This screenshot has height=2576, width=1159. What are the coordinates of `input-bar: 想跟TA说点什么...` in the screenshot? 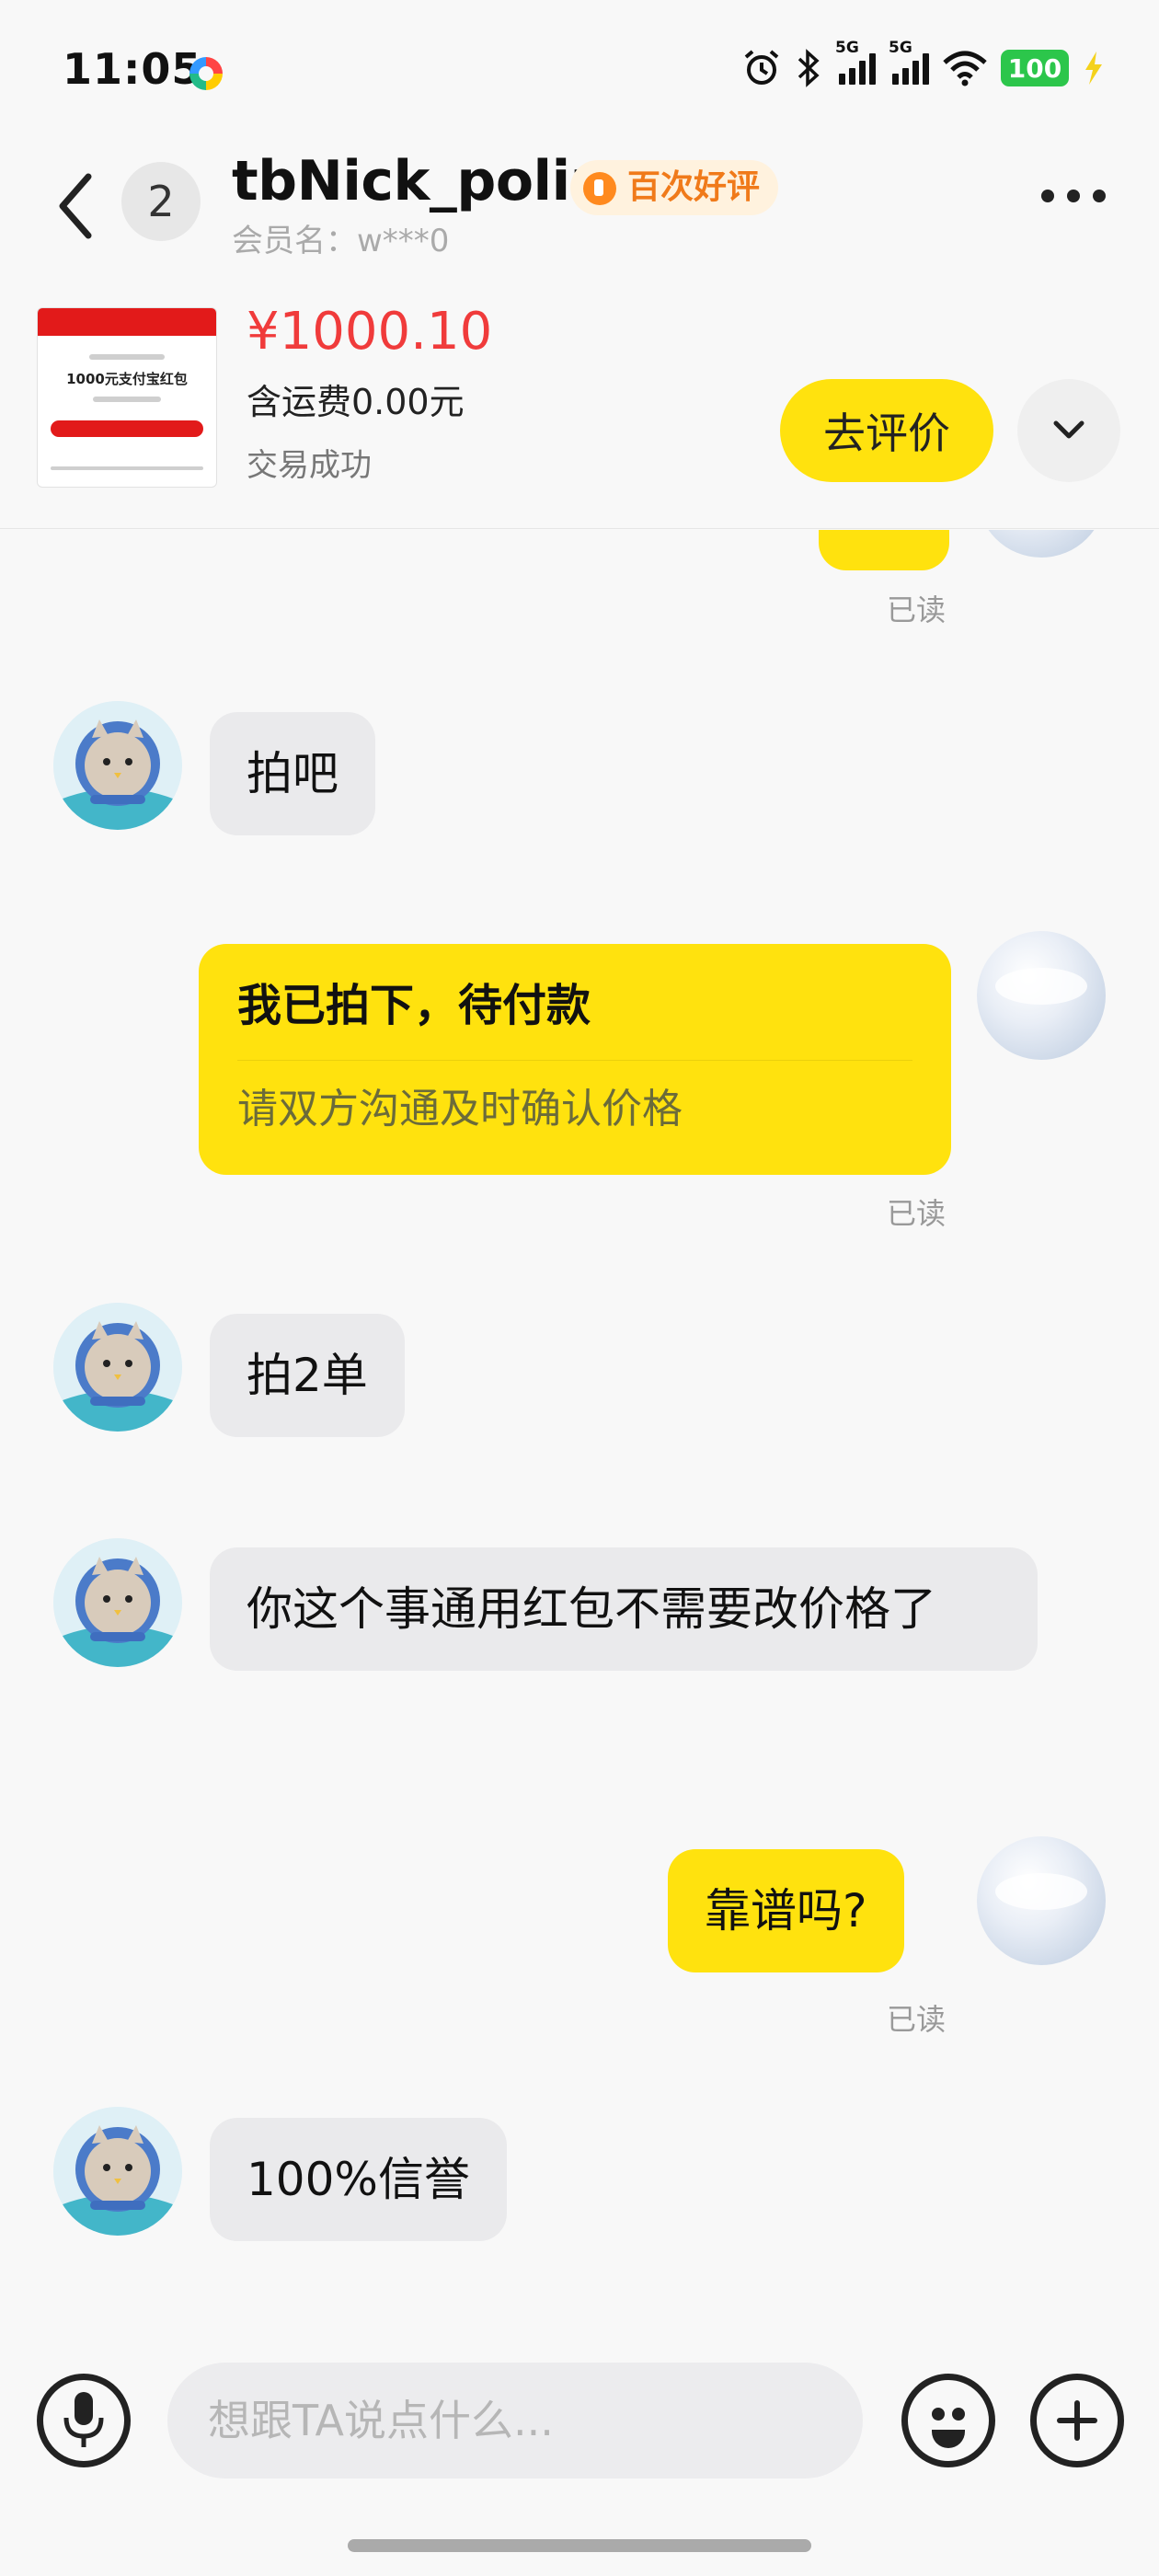 It's located at (579, 2441).